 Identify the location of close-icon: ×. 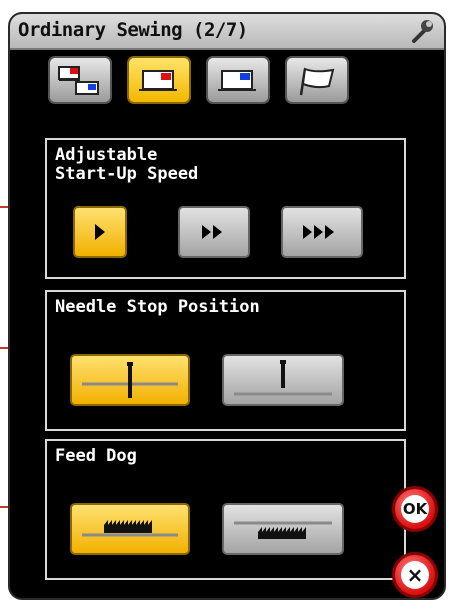
(415, 575).